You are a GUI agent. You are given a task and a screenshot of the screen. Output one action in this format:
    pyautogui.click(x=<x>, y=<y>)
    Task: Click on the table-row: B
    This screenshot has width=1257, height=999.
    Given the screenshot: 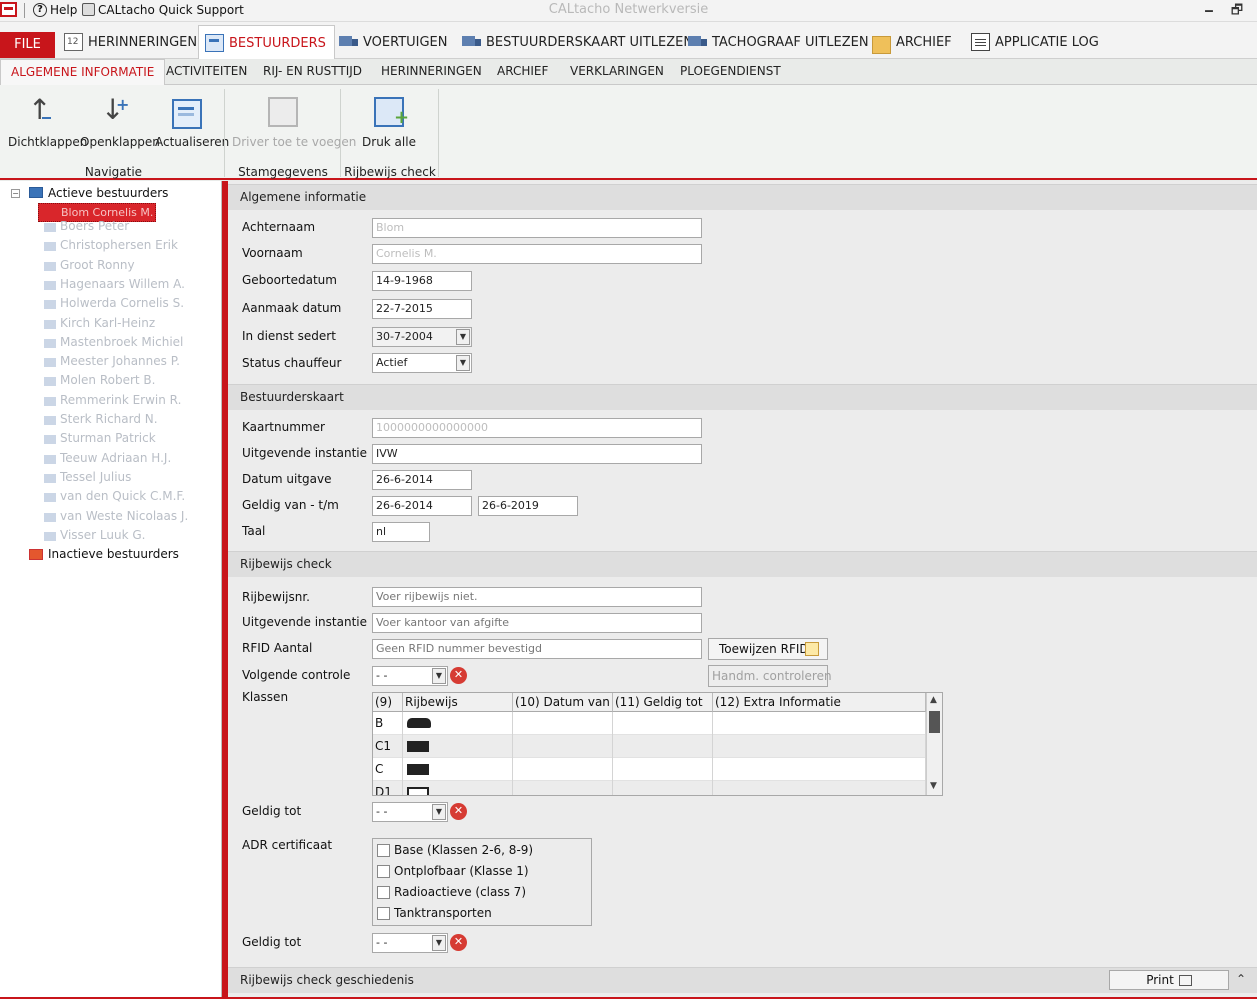 What is the action you would take?
    pyautogui.click(x=649, y=723)
    